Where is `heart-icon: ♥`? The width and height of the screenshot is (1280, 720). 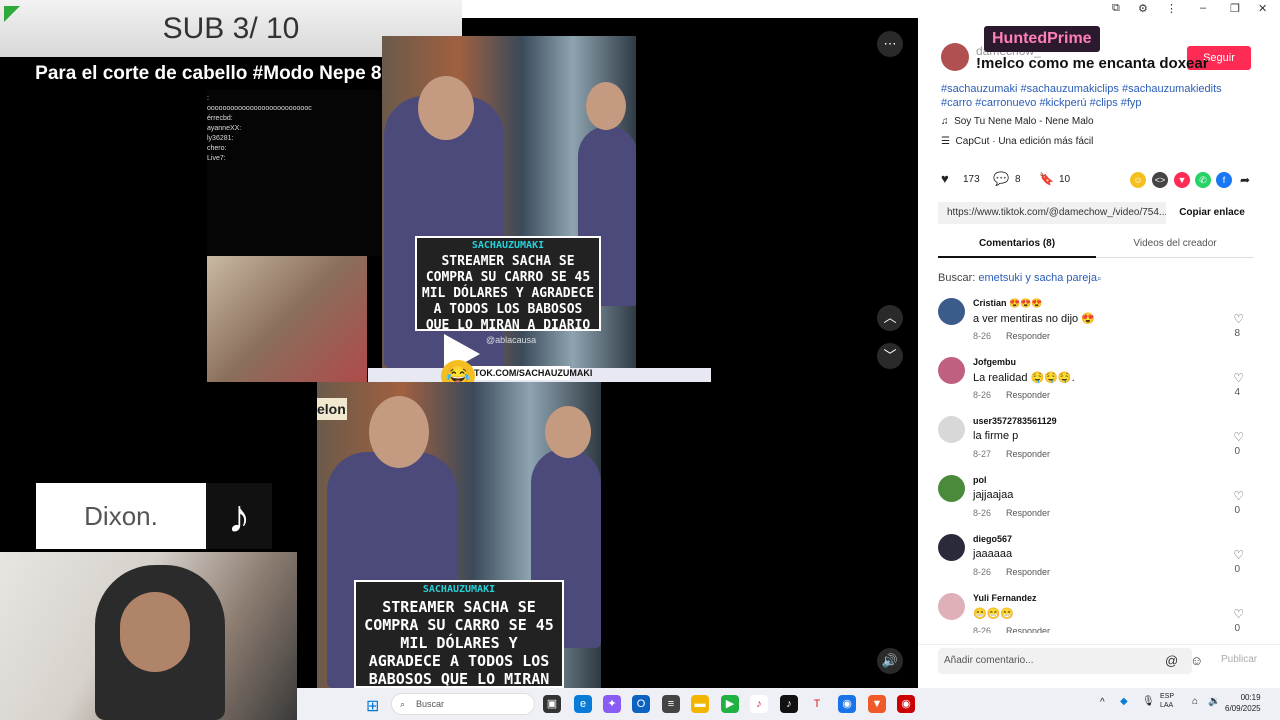
heart-icon: ♥ is located at coordinates (945, 178).